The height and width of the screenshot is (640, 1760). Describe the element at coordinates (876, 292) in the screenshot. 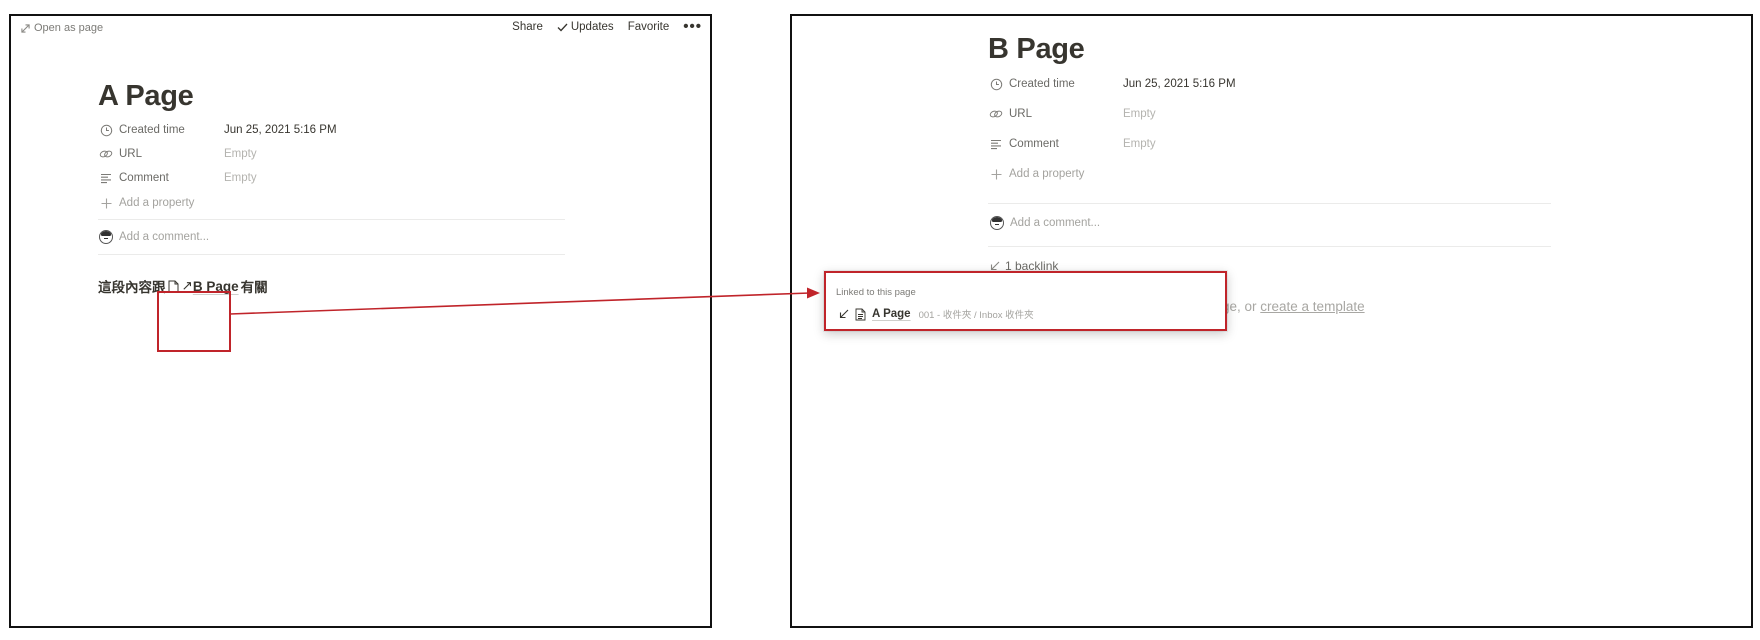

I see `popup-header: Linked to this page` at that location.